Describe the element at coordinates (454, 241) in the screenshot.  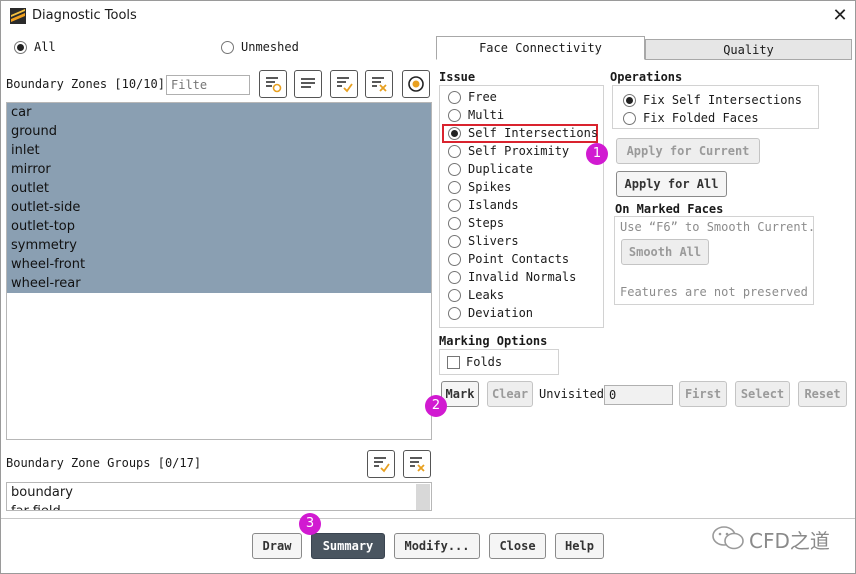
I see `issue-radio-slivers` at that location.